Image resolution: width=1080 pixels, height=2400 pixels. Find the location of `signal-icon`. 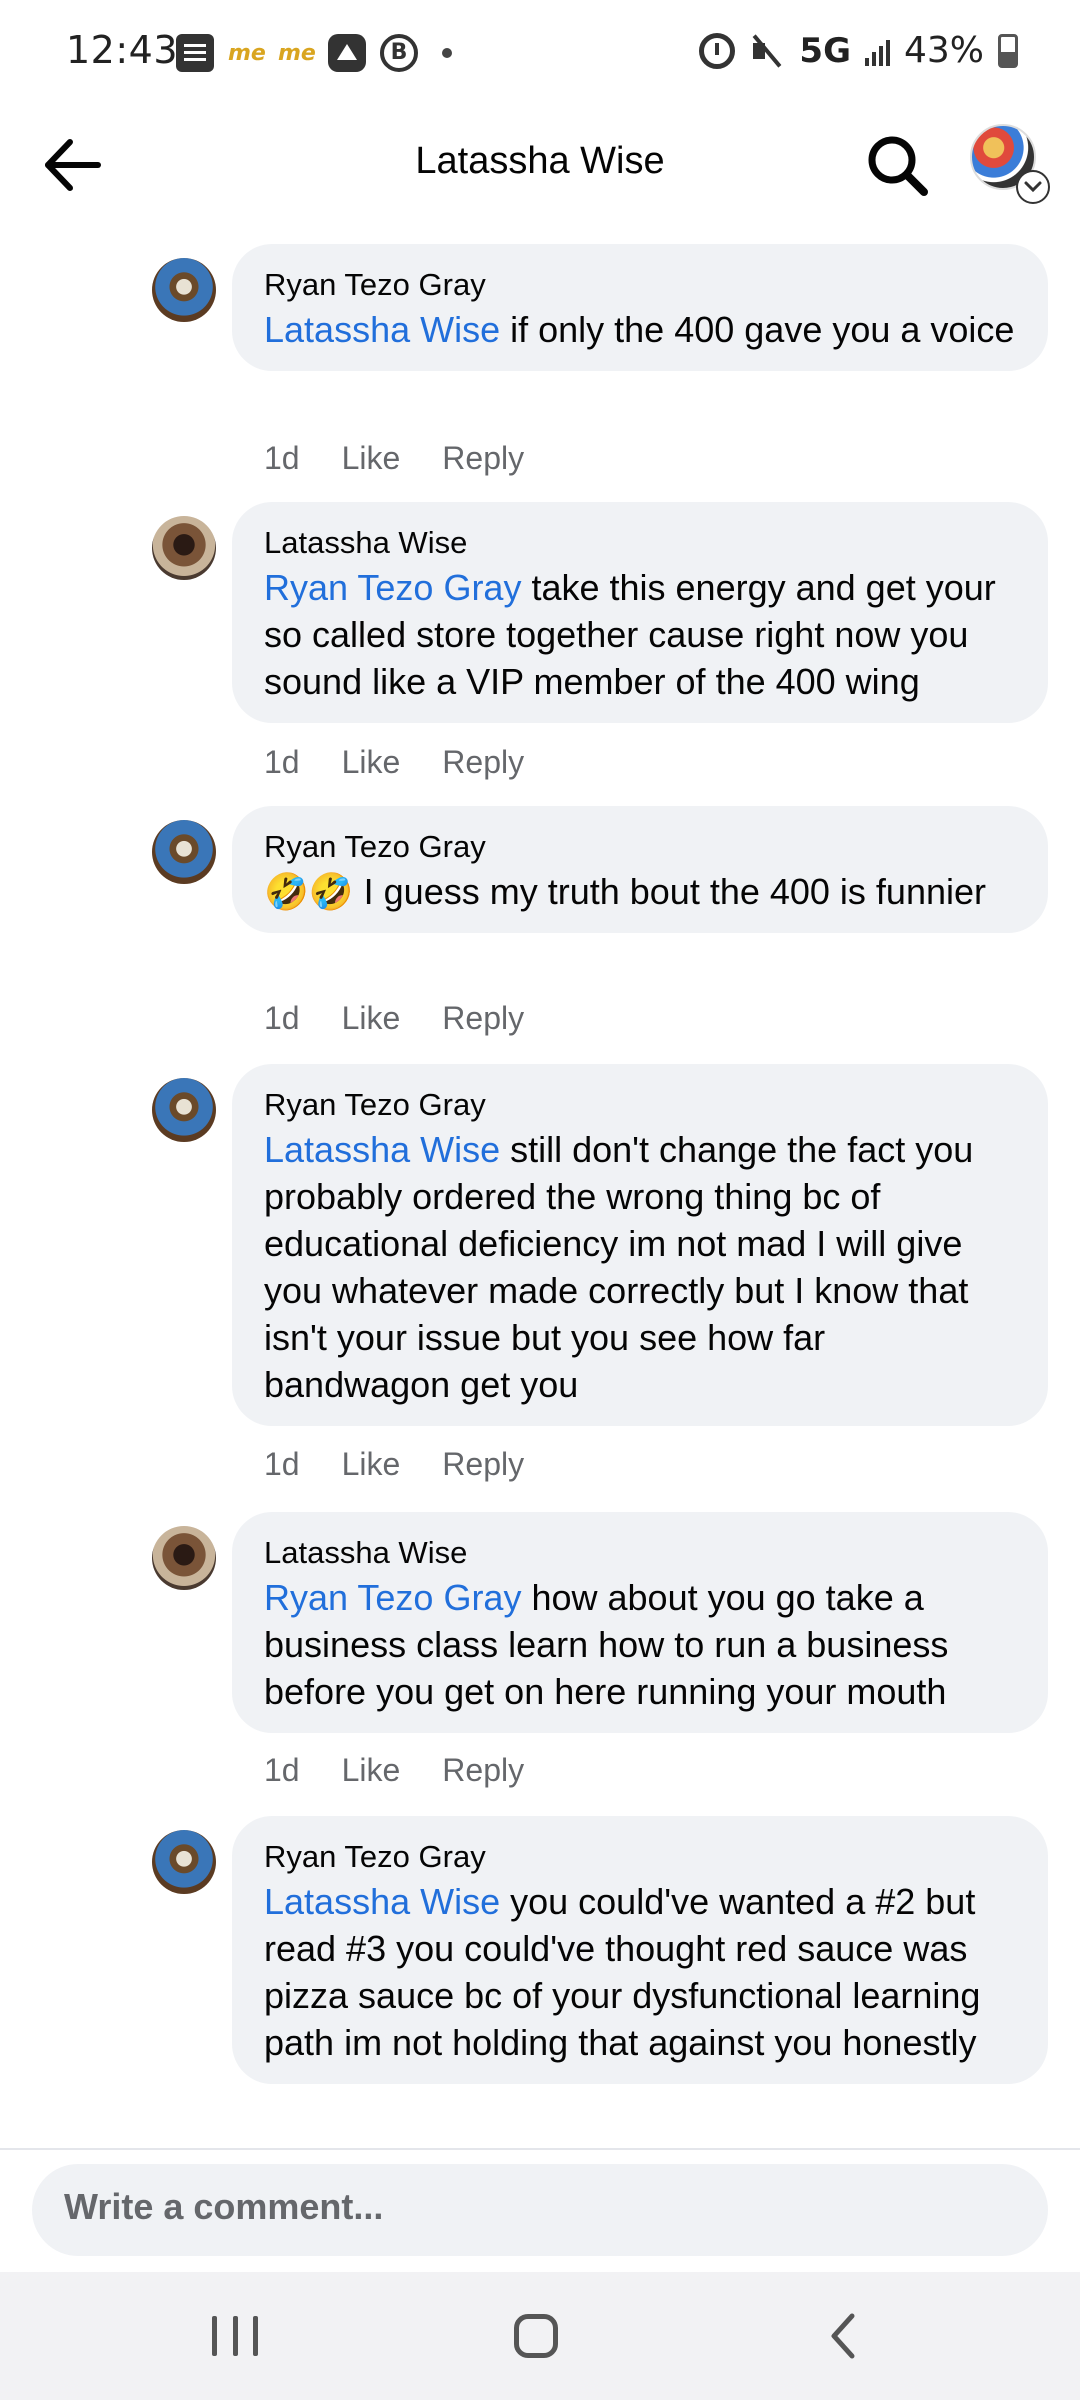

signal-icon is located at coordinates (877, 51).